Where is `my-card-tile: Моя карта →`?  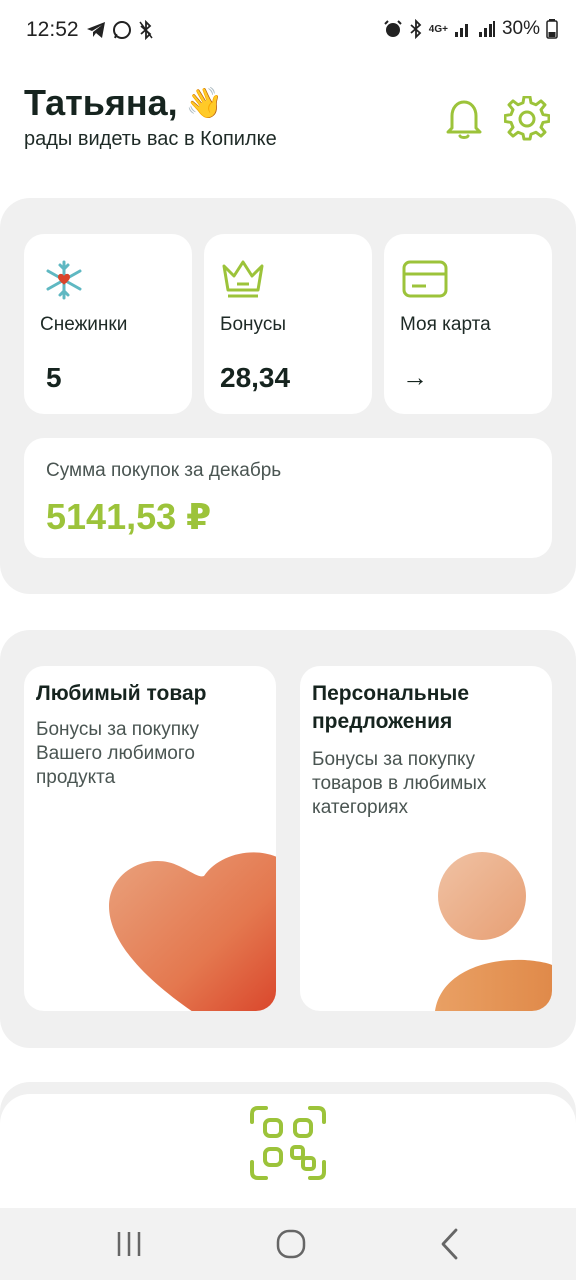
my-card-tile: Моя карта → is located at coordinates (468, 324).